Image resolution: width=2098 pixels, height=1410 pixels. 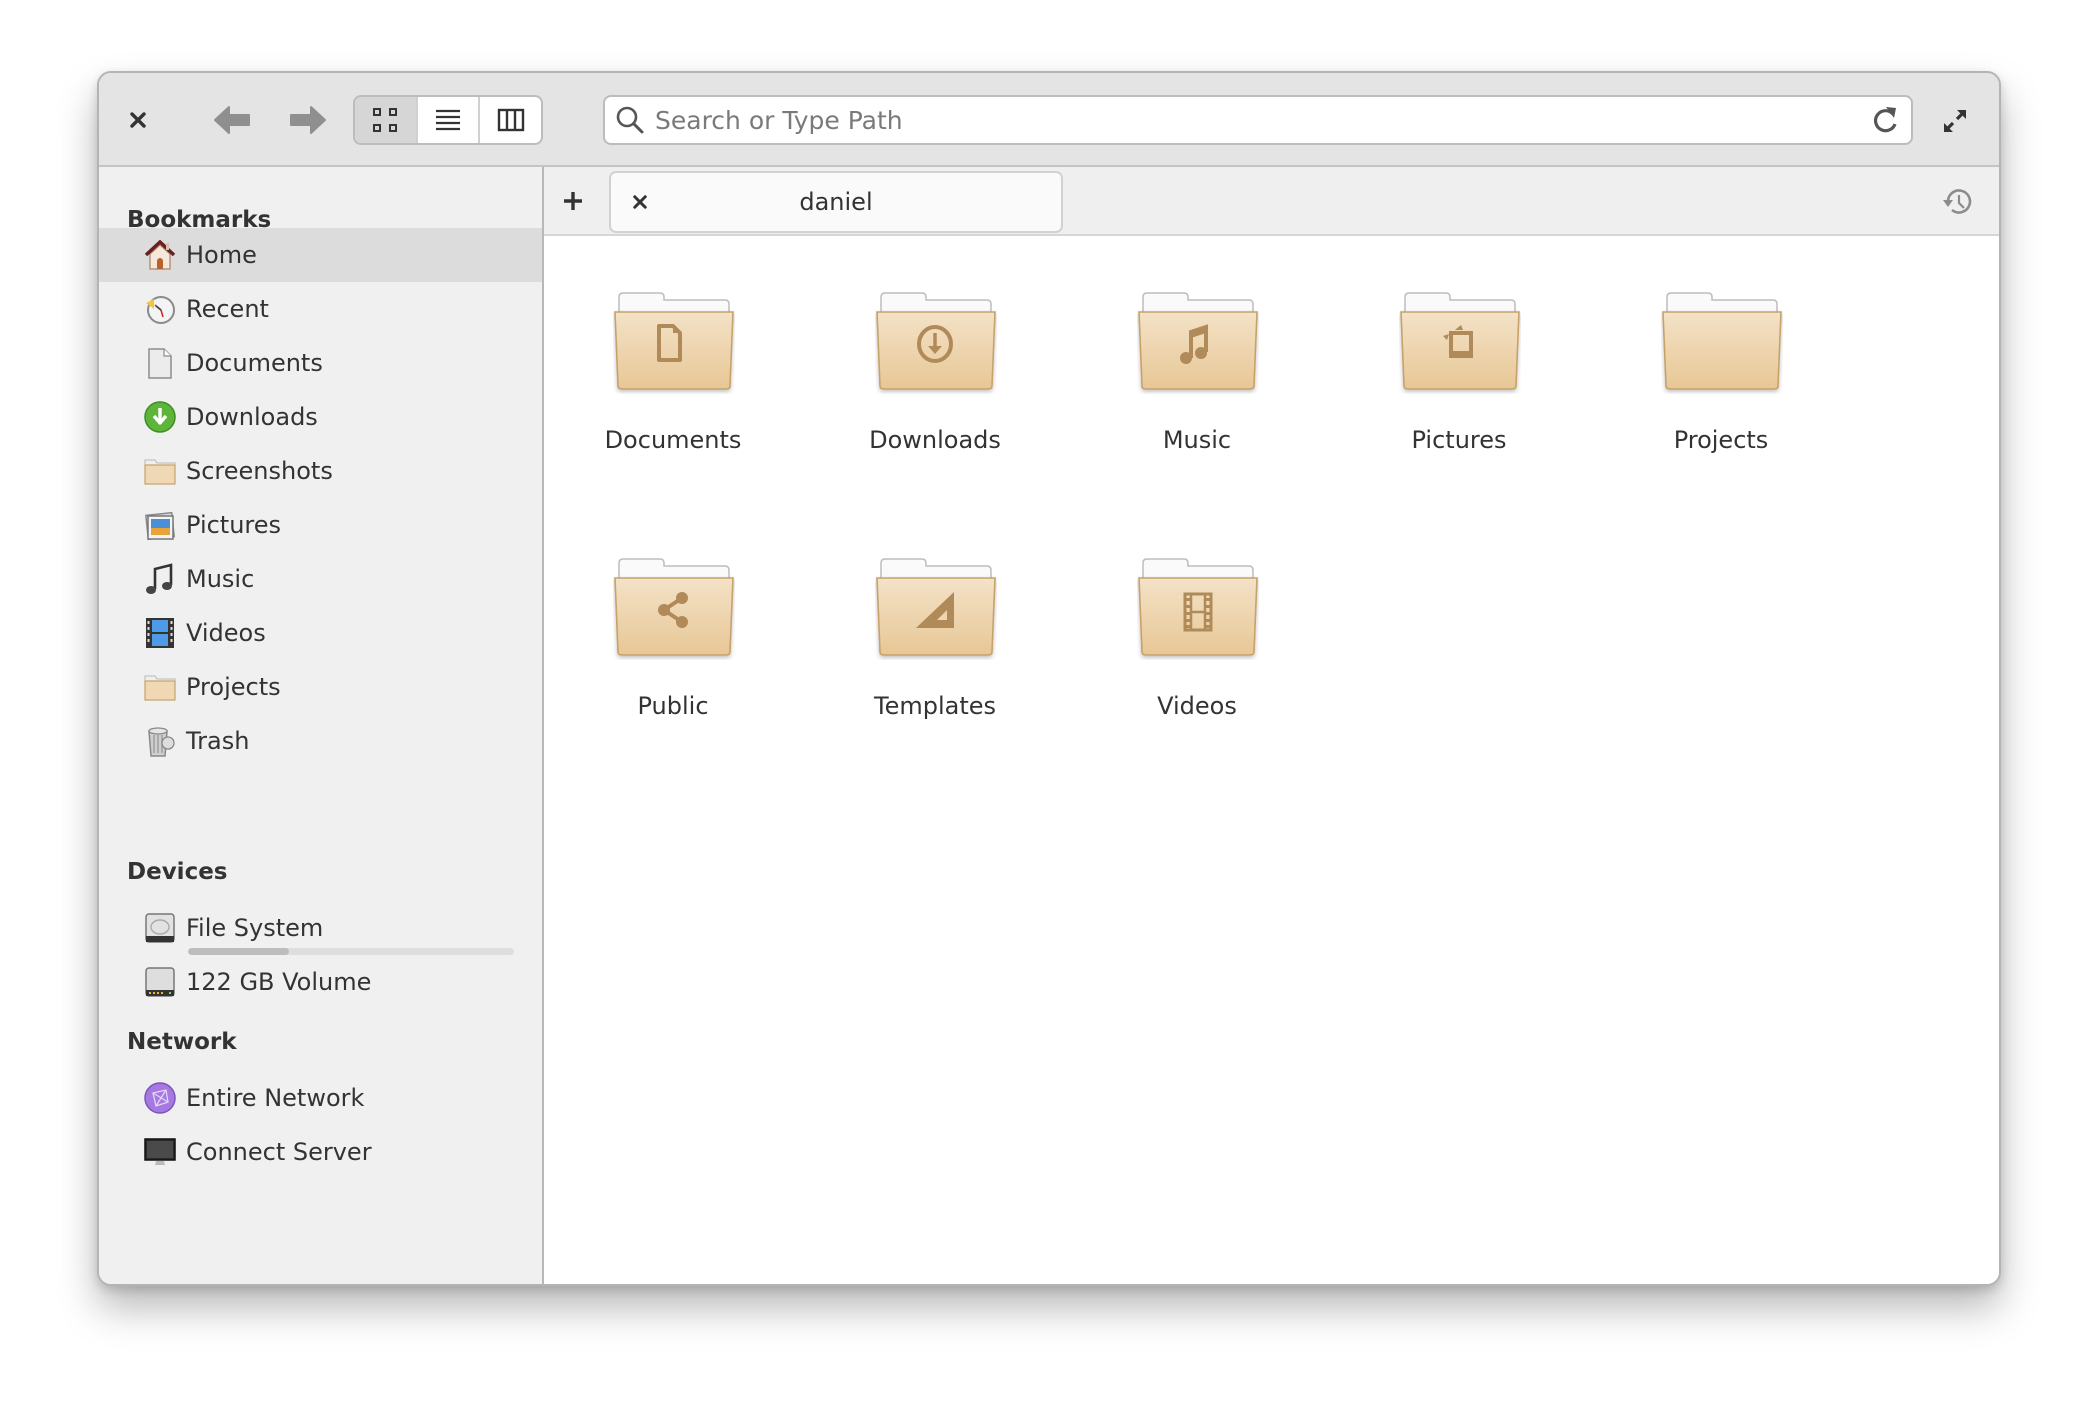 I want to click on folder-item: Documents, so click(x=673, y=388).